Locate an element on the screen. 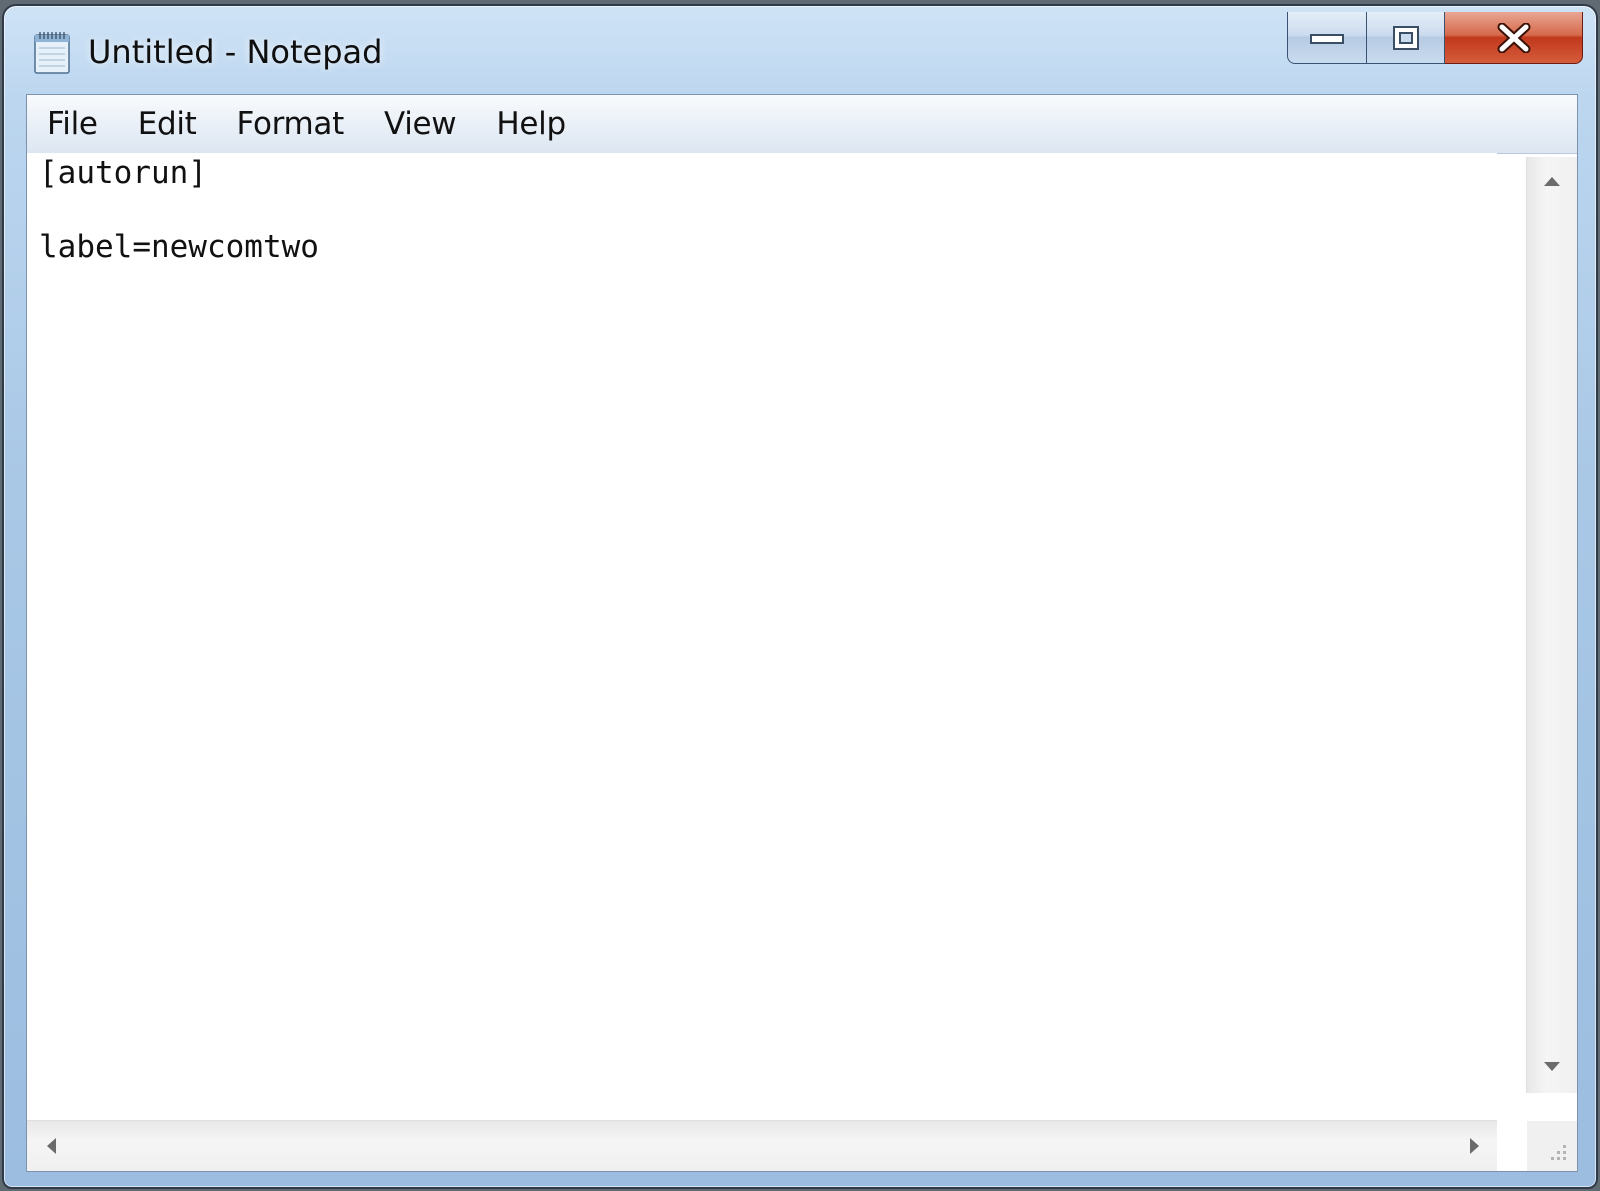  restore-icon is located at coordinates (1405, 37).